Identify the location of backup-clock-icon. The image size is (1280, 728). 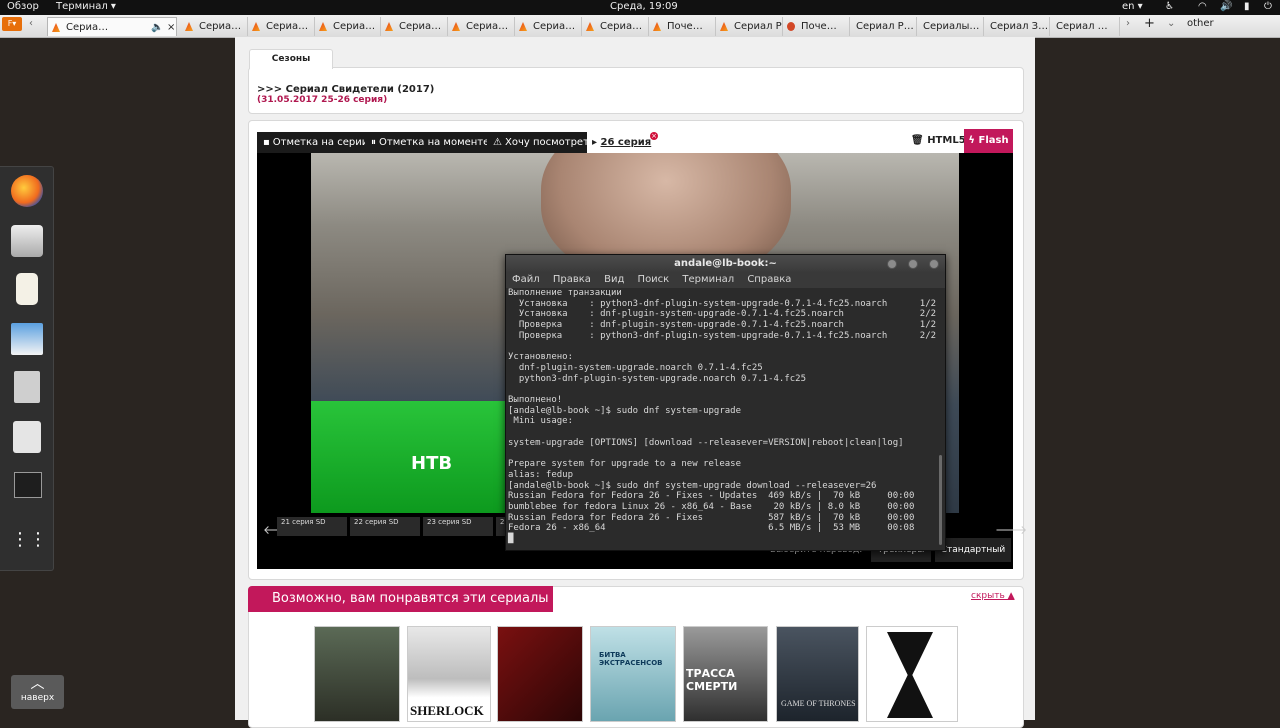
(27, 241).